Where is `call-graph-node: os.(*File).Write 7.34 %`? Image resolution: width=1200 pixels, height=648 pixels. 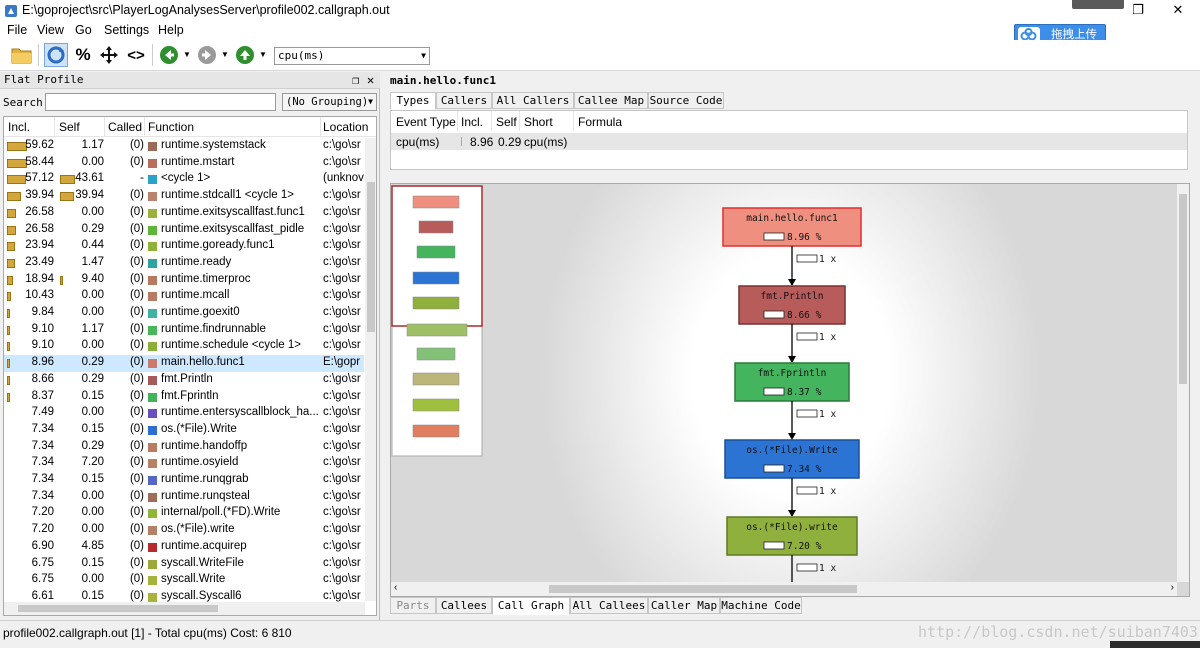 call-graph-node: os.(*File).Write 7.34 % is located at coordinates (792, 459).